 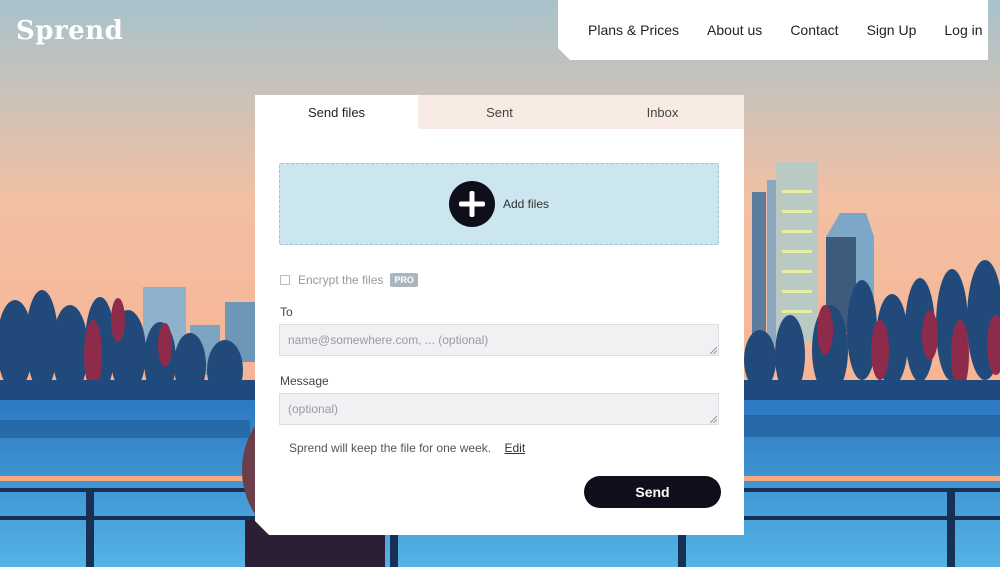 What do you see at coordinates (526, 204) in the screenshot?
I see `add-files-label: Add files` at bounding box center [526, 204].